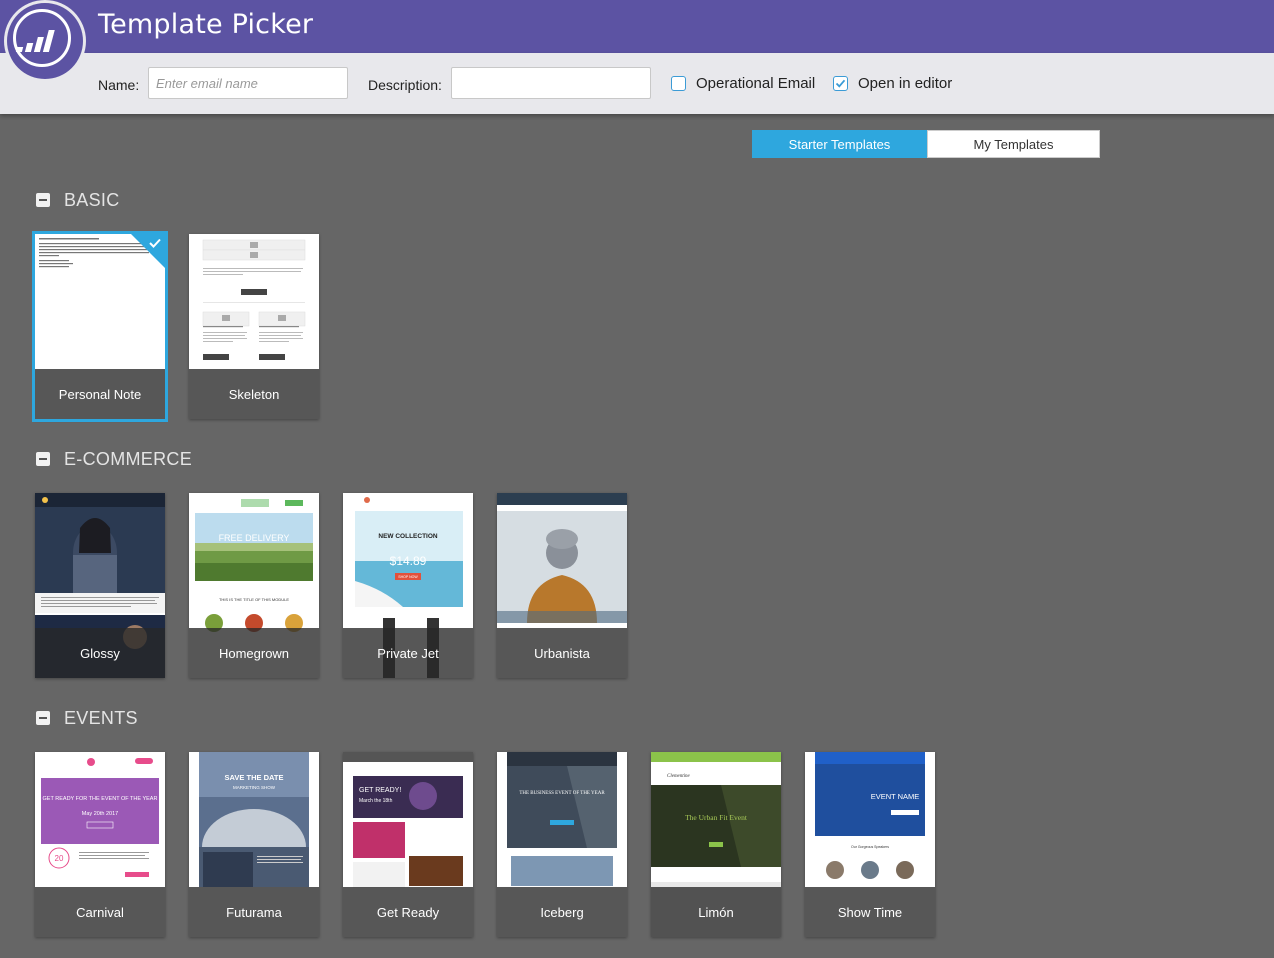 The height and width of the screenshot is (958, 1274). I want to click on template-name: Show Time, so click(870, 912).